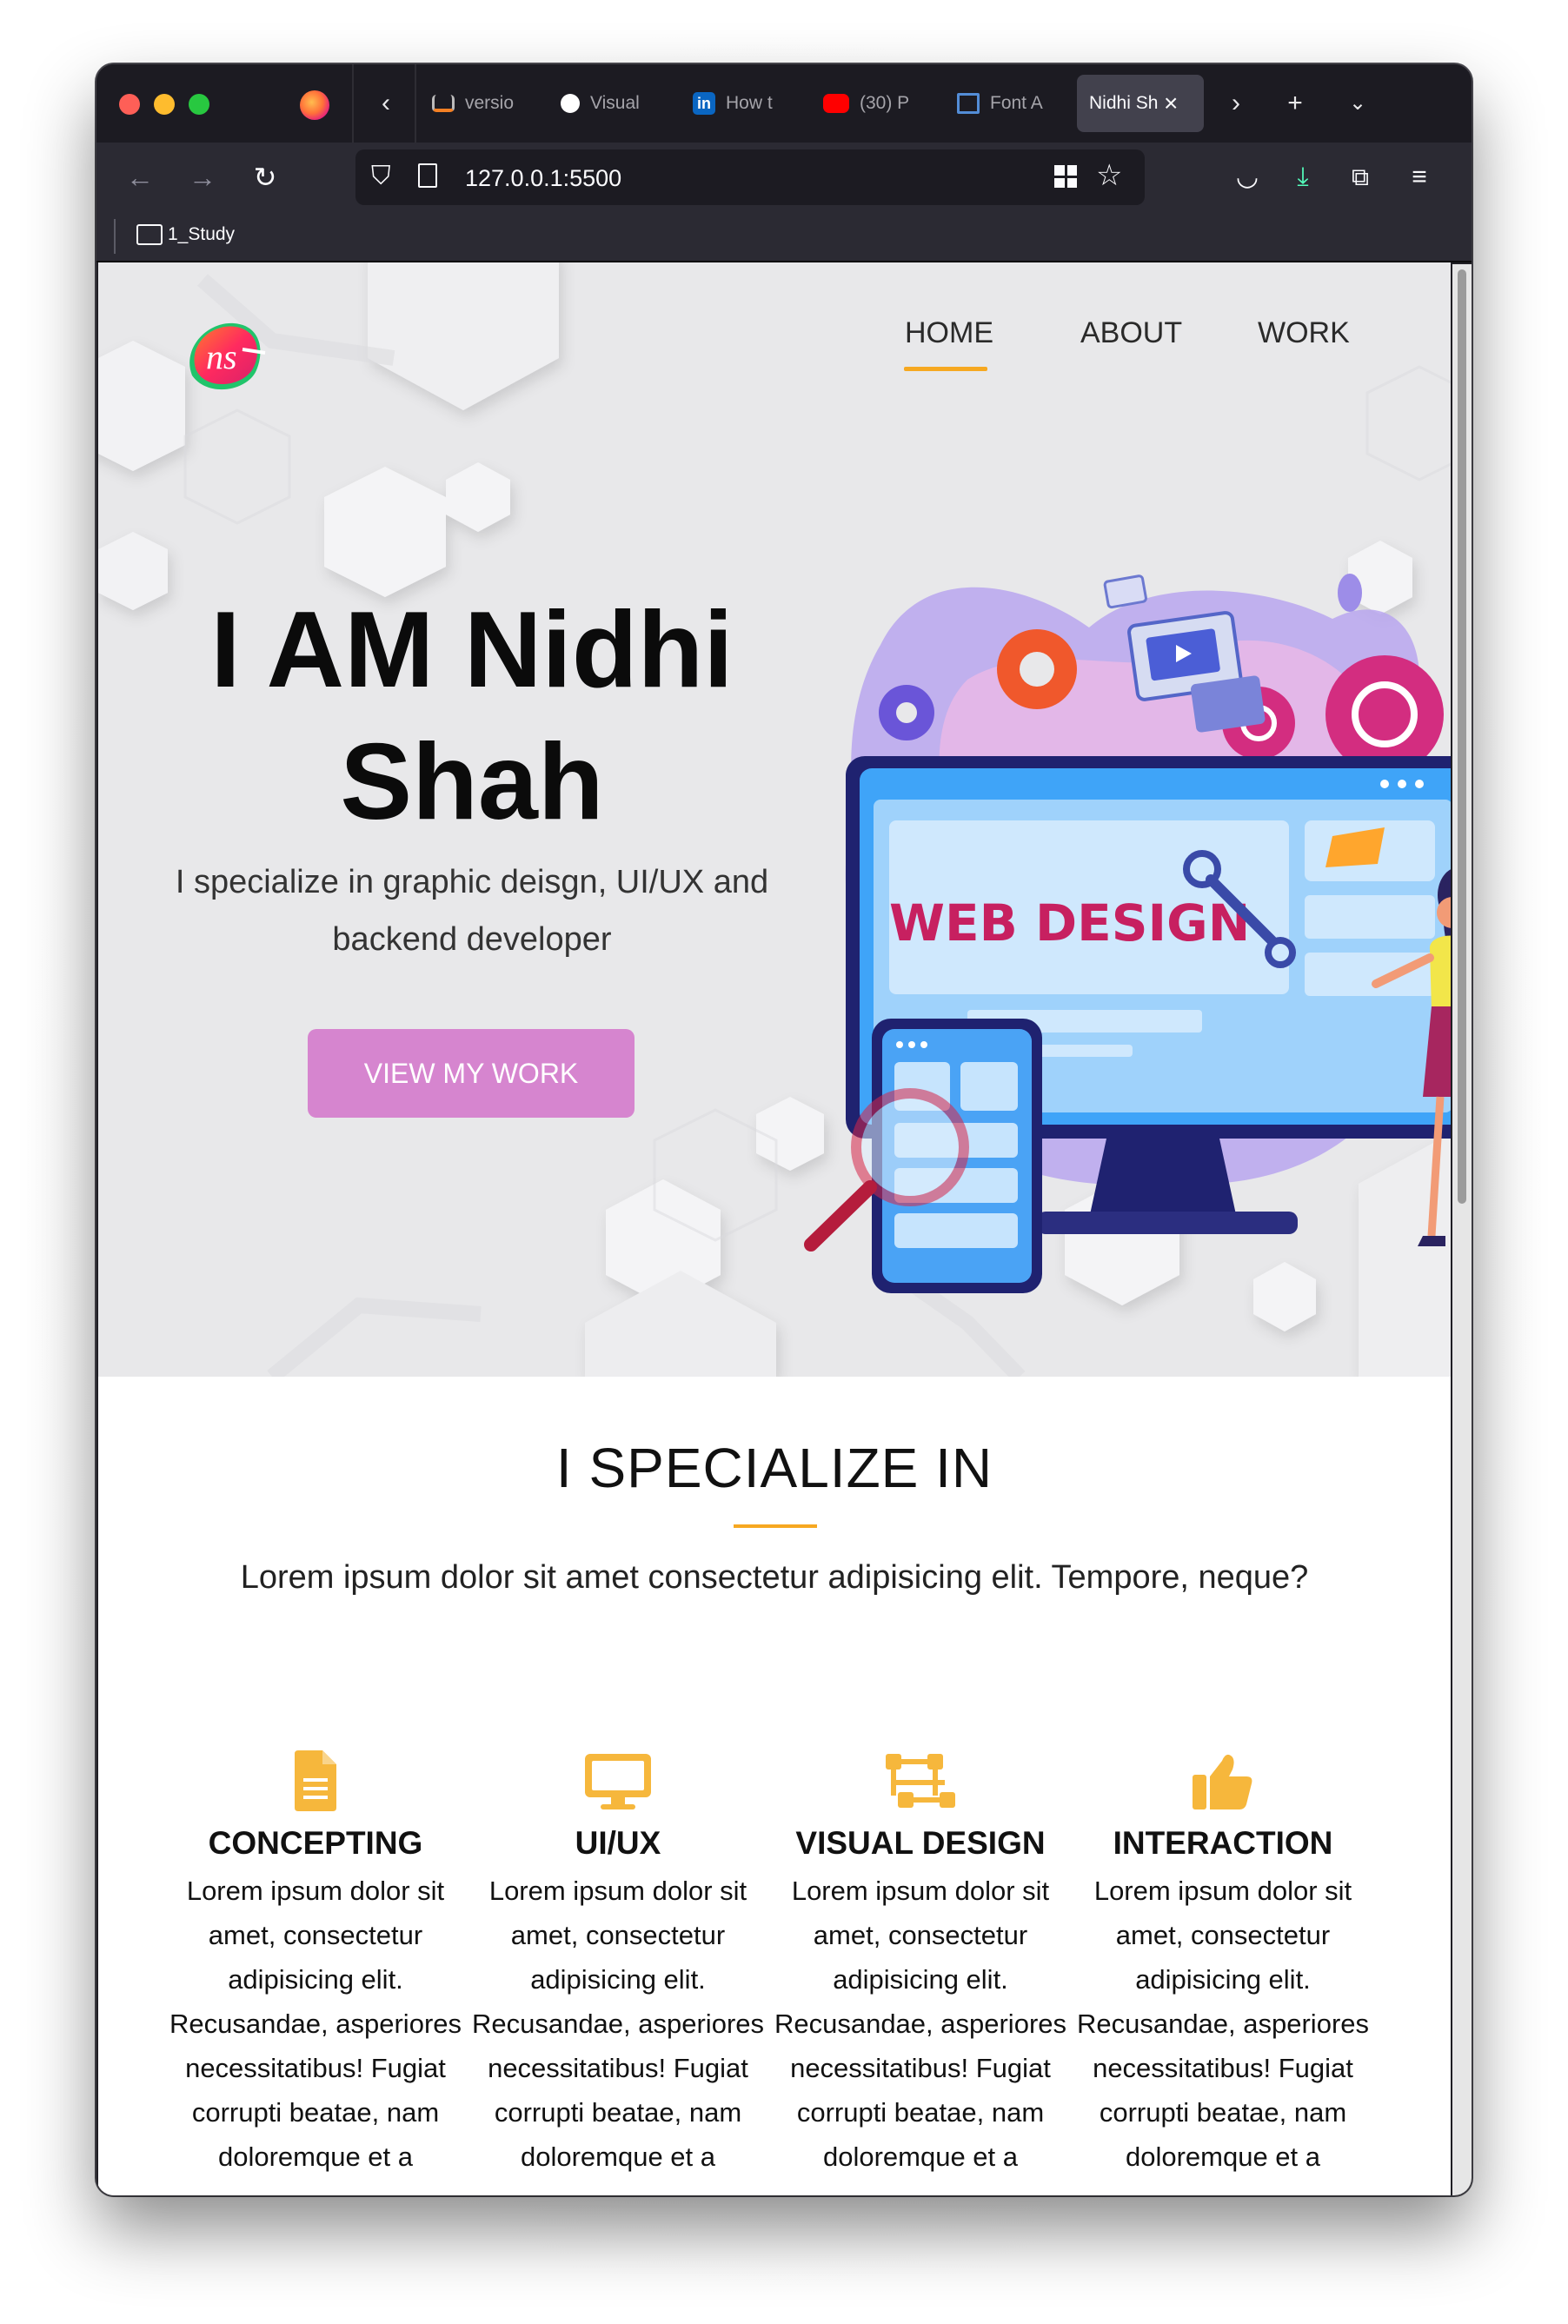 Image resolution: width=1568 pixels, height=2324 pixels. I want to click on stackoverflow-icon, so click(443, 104).